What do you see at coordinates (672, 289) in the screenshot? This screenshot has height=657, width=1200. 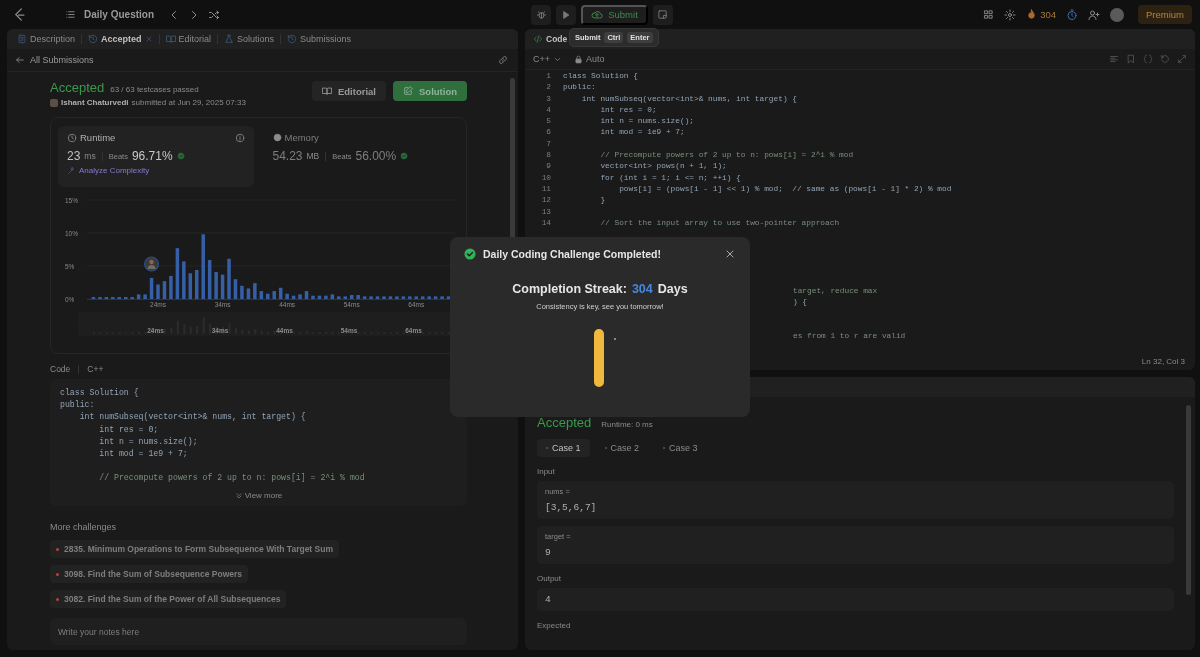 I see `streak-unit: Days` at bounding box center [672, 289].